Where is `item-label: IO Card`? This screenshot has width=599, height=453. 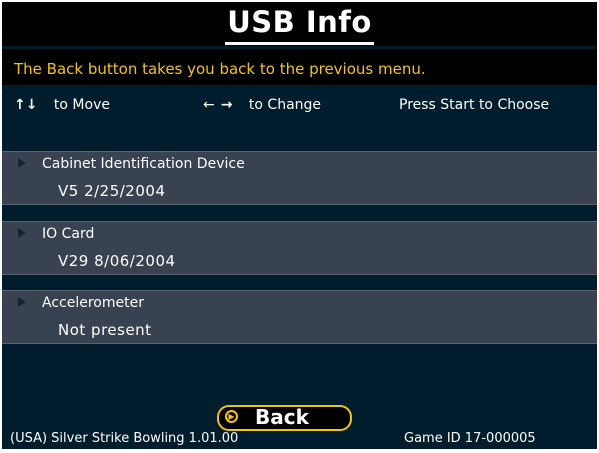 item-label: IO Card is located at coordinates (68, 234).